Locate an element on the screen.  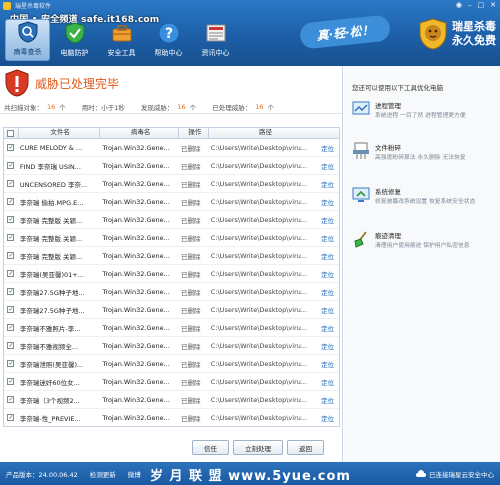
nav-label: 安全工具 is located at coordinates (121, 53).